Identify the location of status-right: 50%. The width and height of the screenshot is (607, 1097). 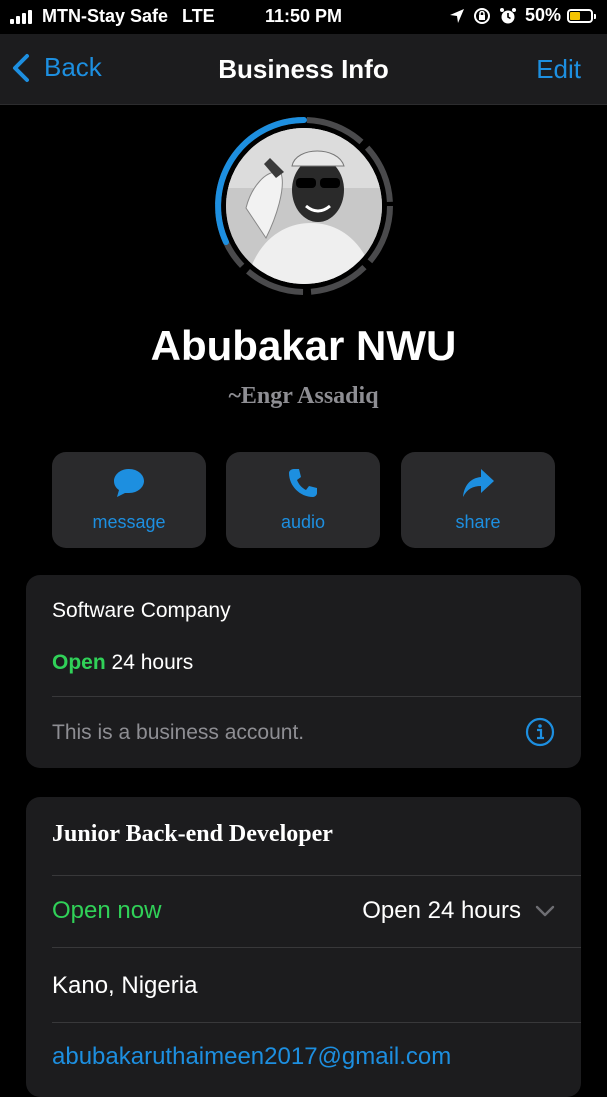
(522, 15).